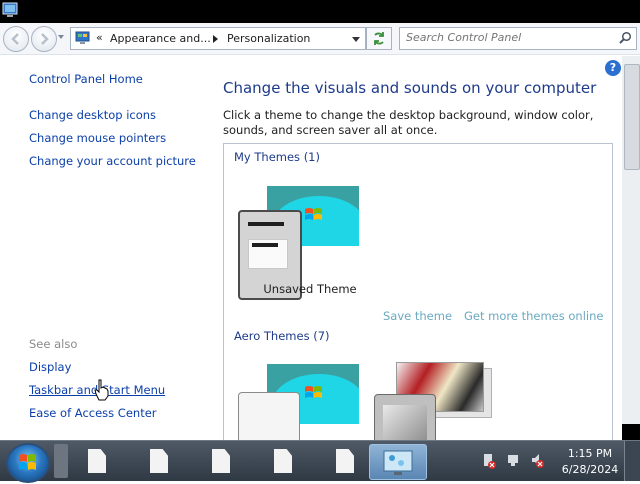 This screenshot has width=640, height=484. I want to click on unsaved-theme-tile: Unsaved Theme, so click(300, 249).